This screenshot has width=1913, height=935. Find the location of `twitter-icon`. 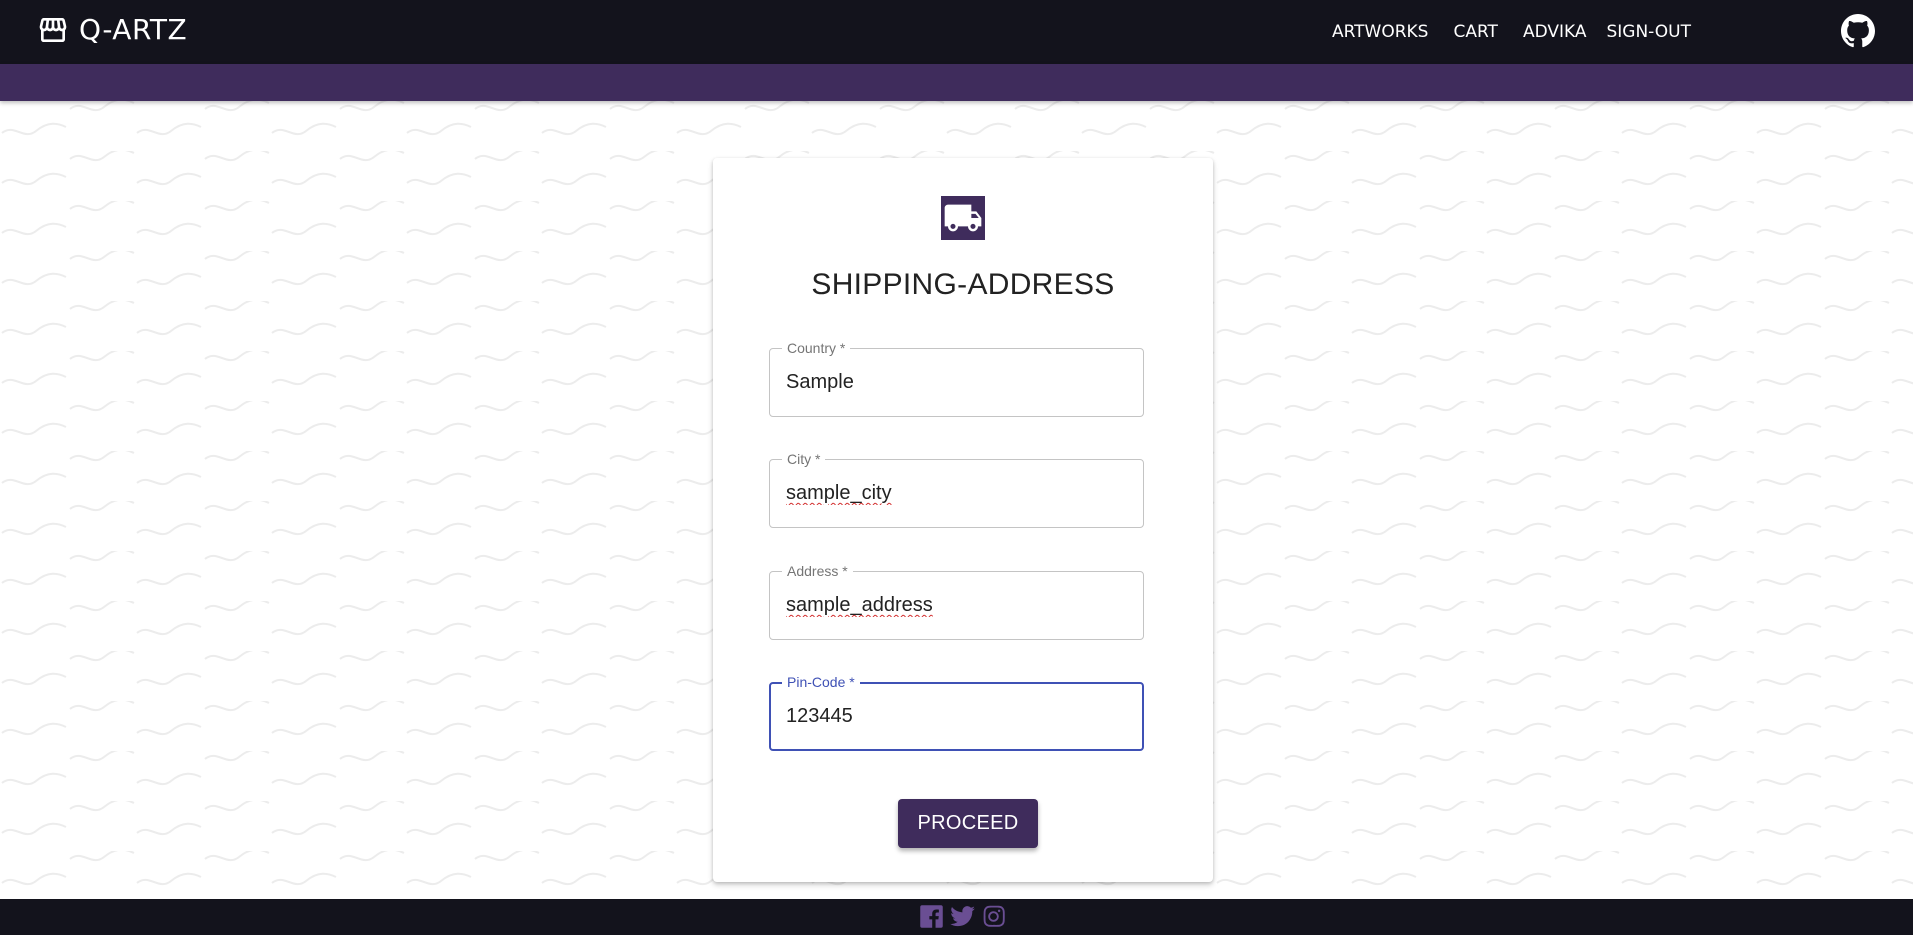

twitter-icon is located at coordinates (962, 916).